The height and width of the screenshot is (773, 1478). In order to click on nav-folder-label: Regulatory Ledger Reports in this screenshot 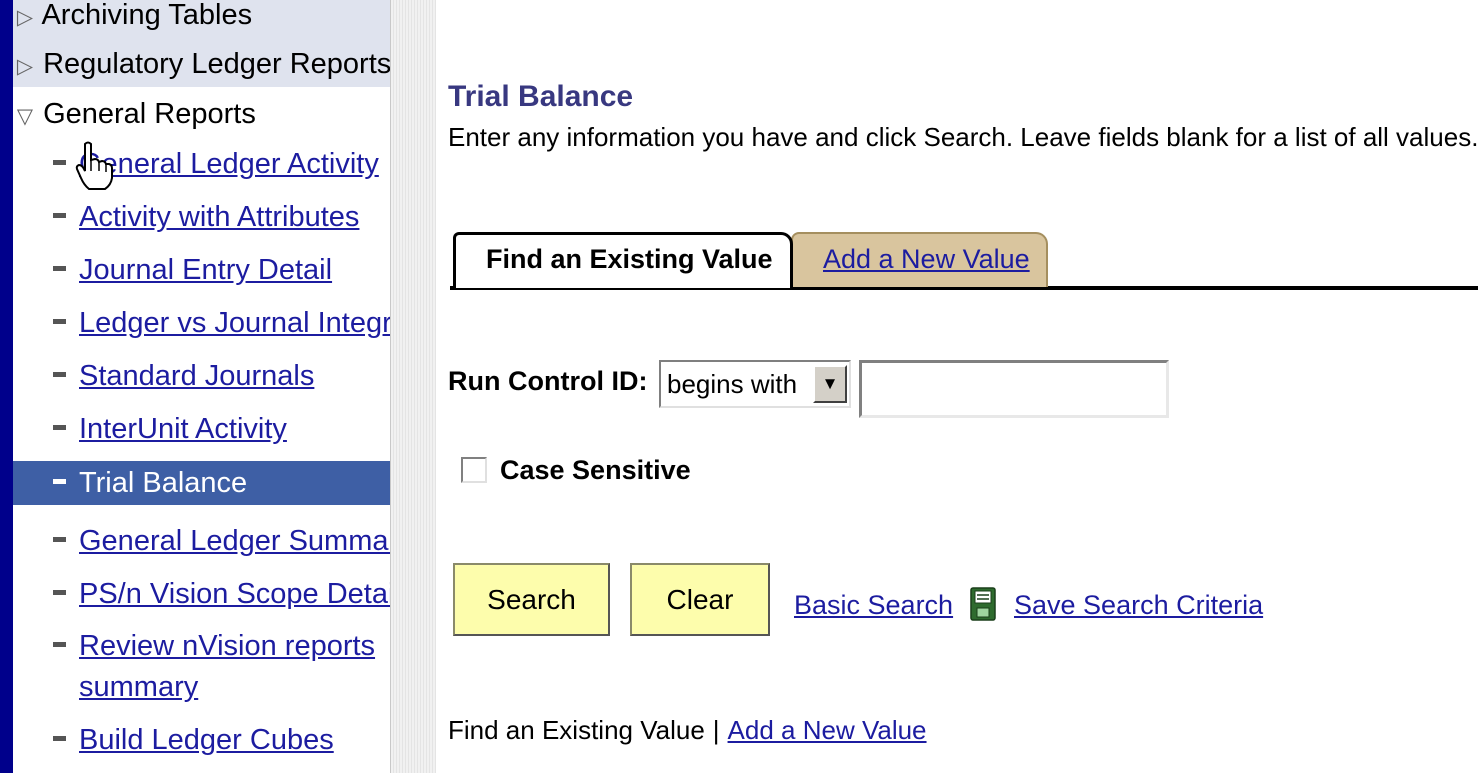, I will do `click(216, 64)`.